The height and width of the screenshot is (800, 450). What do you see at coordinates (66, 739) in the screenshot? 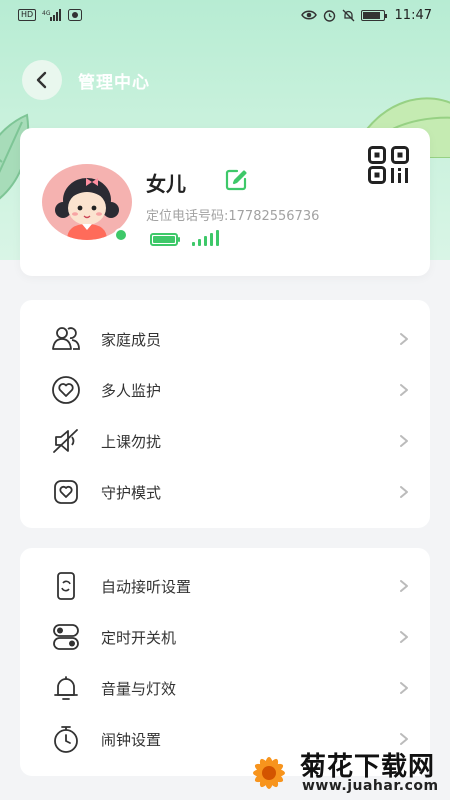
I see `alarm-clock-icon` at bounding box center [66, 739].